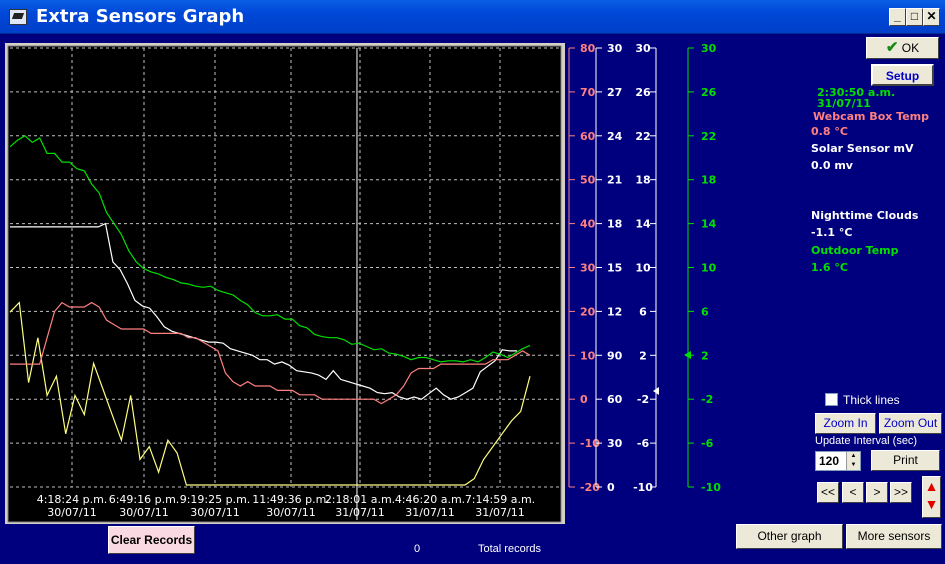 Image resolution: width=945 pixels, height=564 pixels. I want to click on spinner-arrows-icon: ▲ ▼, so click(853, 461).